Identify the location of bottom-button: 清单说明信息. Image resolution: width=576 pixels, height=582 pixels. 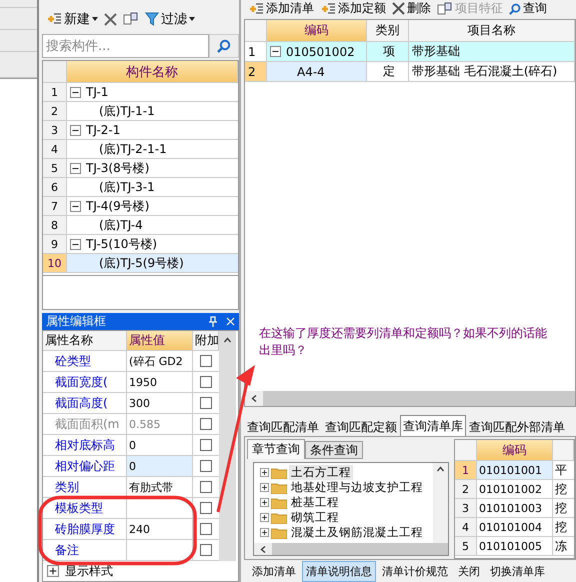
(339, 571).